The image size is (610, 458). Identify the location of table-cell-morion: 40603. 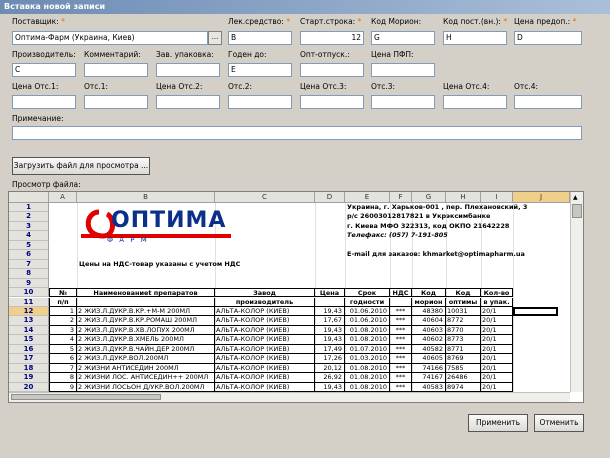
(429, 330).